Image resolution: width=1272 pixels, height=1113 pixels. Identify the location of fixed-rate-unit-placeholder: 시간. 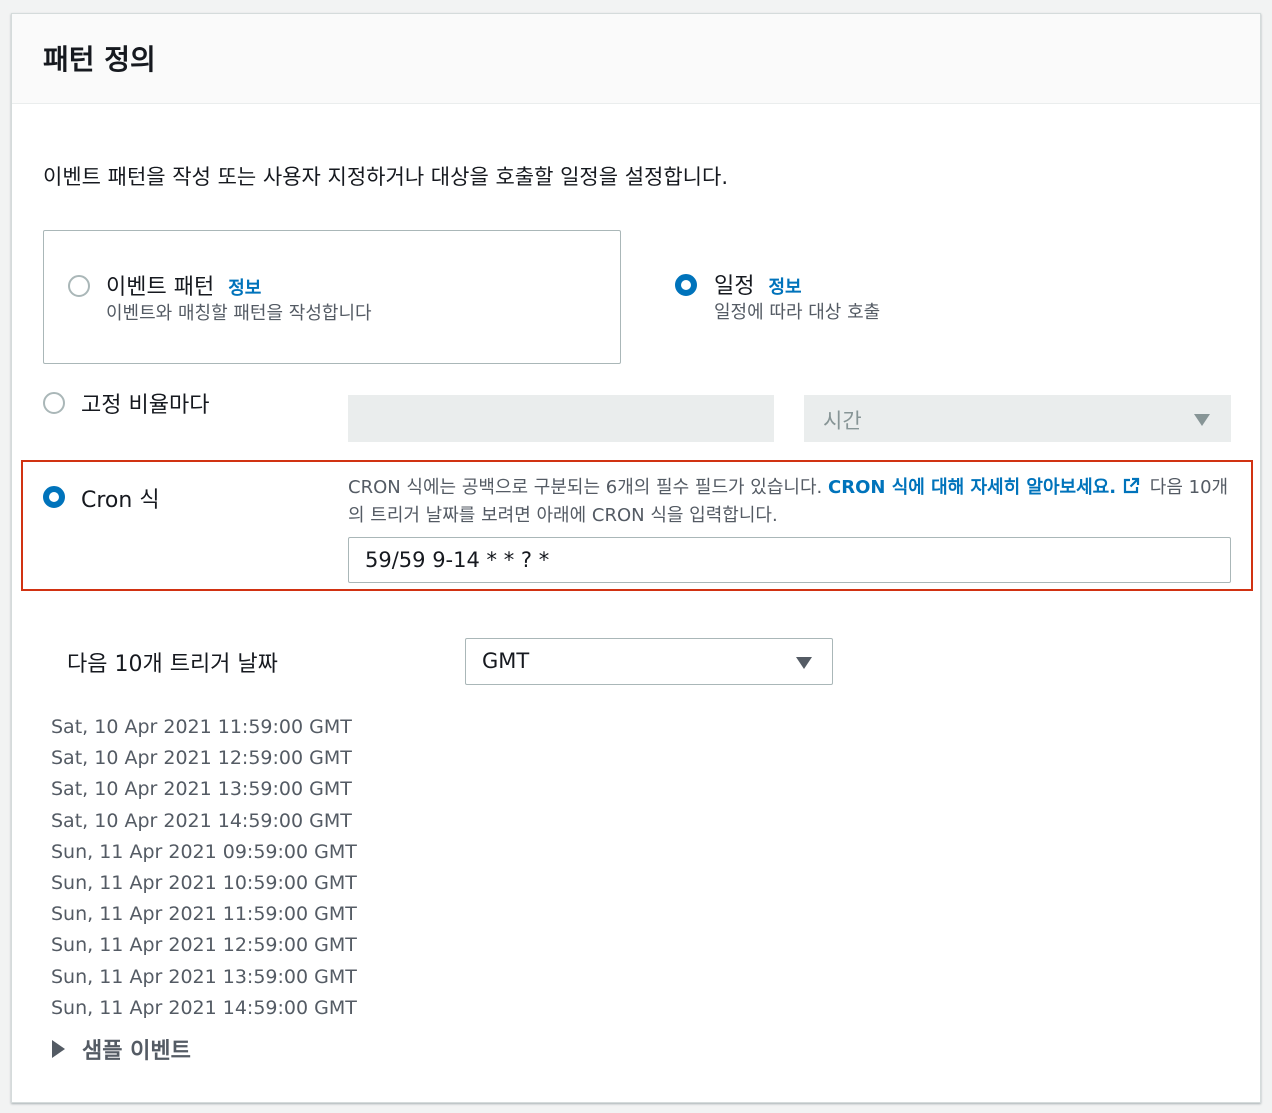
(842, 421).